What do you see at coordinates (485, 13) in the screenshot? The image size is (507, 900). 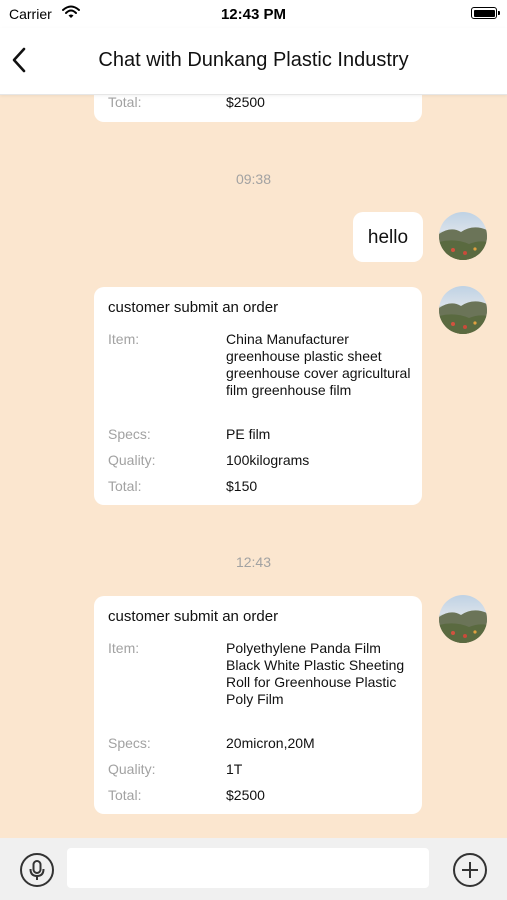 I see `battery-icon` at bounding box center [485, 13].